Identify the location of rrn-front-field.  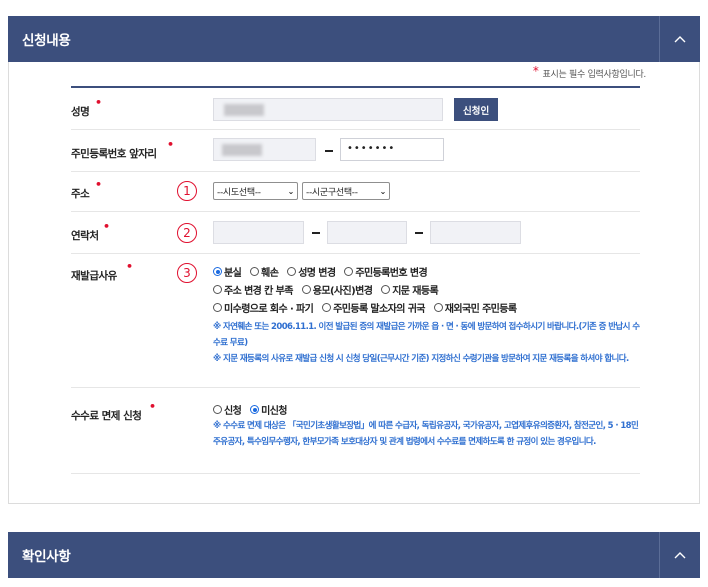
(264, 149).